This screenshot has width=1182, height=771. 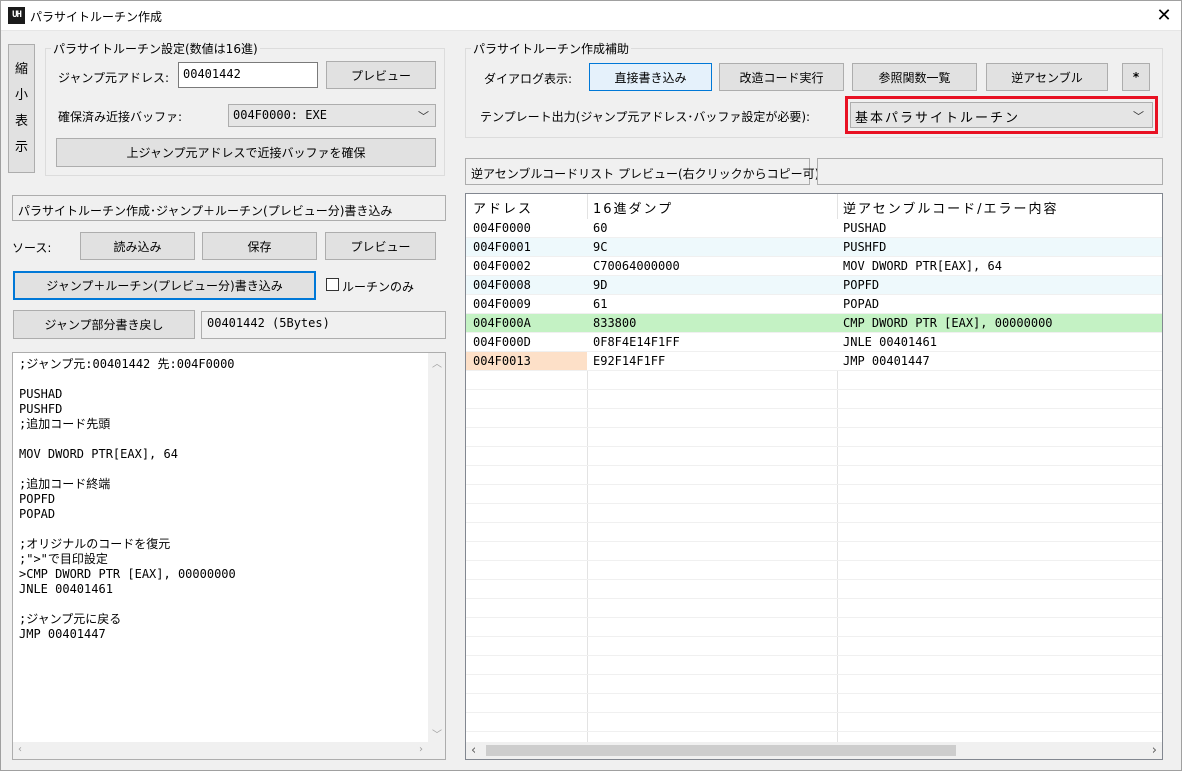 What do you see at coordinates (814, 304) in the screenshot?
I see `table-row: 004F0009 61 POPAD` at bounding box center [814, 304].